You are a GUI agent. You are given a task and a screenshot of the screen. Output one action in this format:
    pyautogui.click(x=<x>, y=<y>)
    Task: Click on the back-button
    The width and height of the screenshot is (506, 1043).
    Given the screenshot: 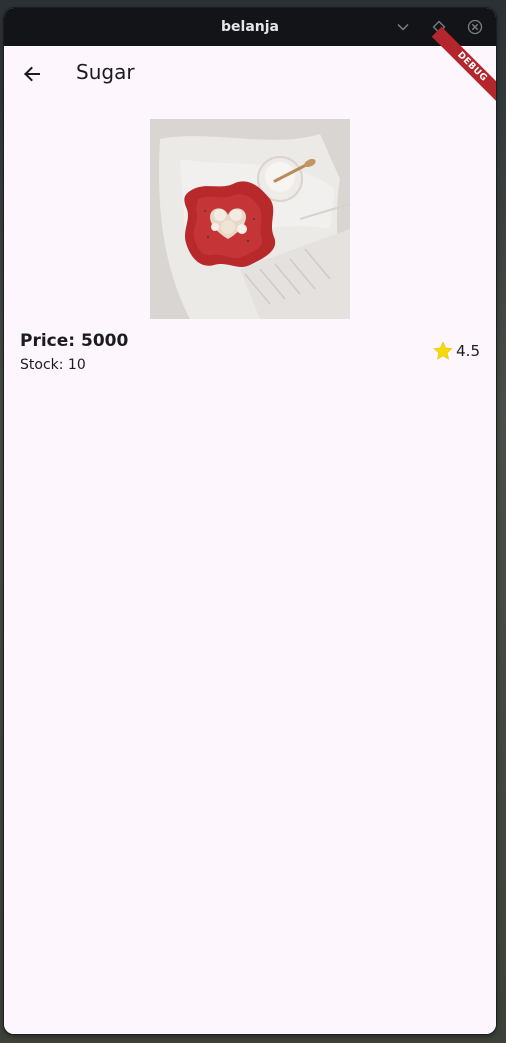 What is the action you would take?
    pyautogui.click(x=32, y=74)
    